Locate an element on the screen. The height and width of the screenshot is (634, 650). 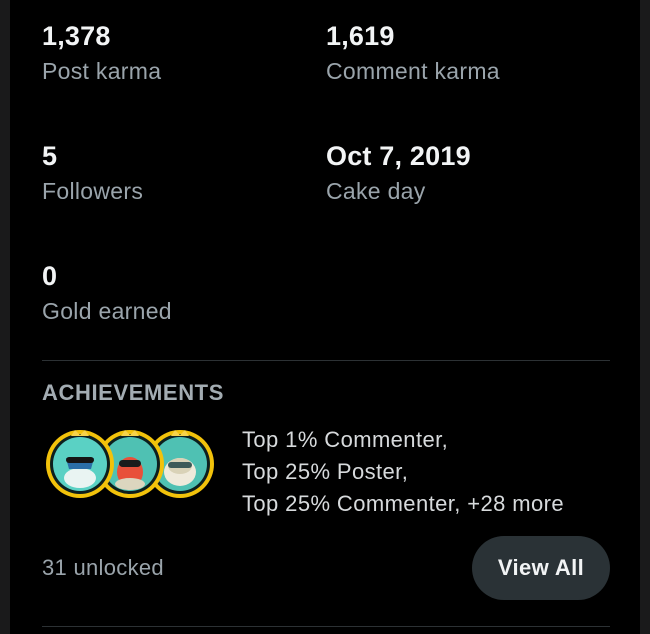
achievement-line: Top 25% Commenter, +28 more is located at coordinates (403, 503).